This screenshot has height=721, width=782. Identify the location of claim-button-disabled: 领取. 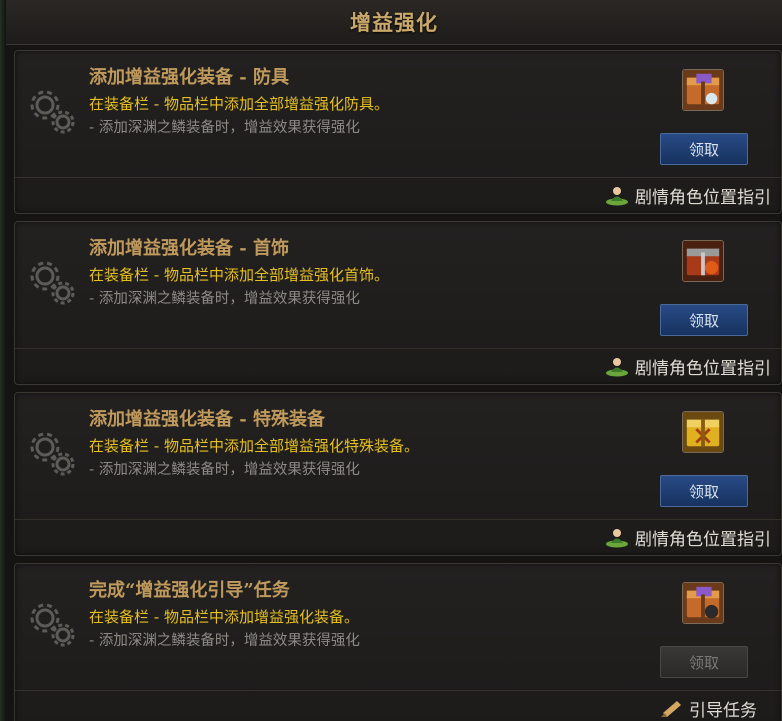
(704, 662).